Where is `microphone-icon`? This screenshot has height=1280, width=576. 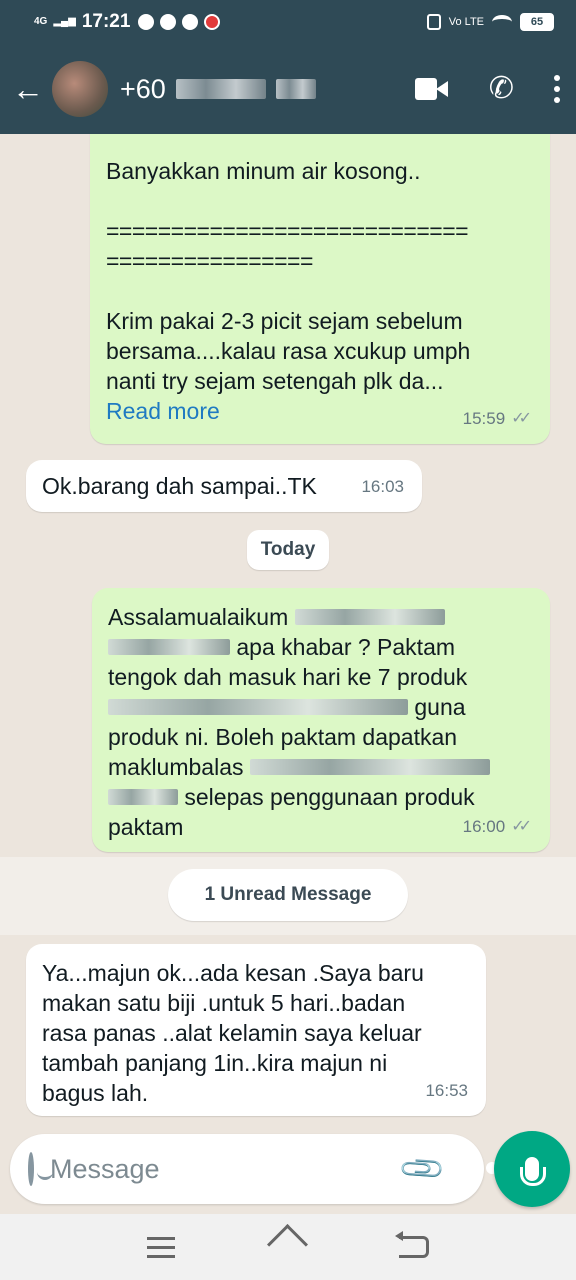
microphone-icon is located at coordinates (533, 1171).